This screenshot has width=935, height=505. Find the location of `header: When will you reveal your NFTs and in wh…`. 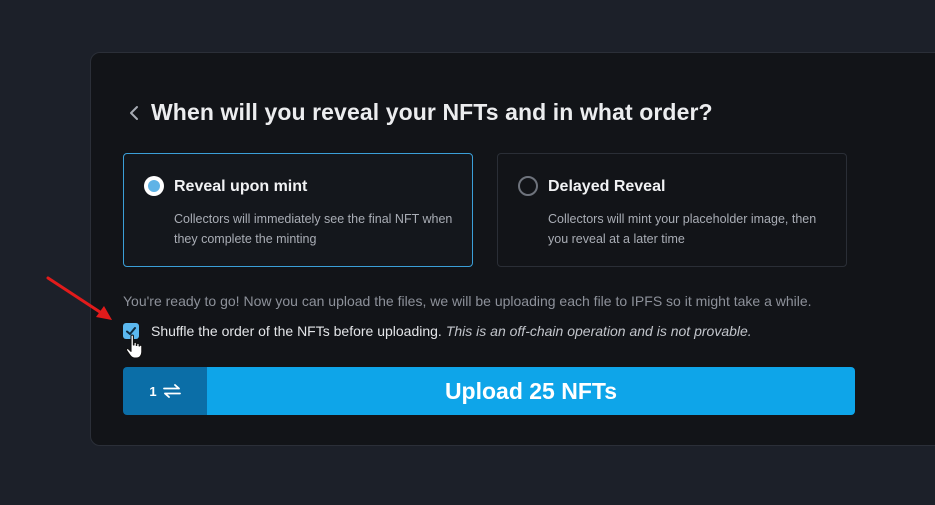

header: When will you reveal your NFTs and in wh… is located at coordinates (418, 112).